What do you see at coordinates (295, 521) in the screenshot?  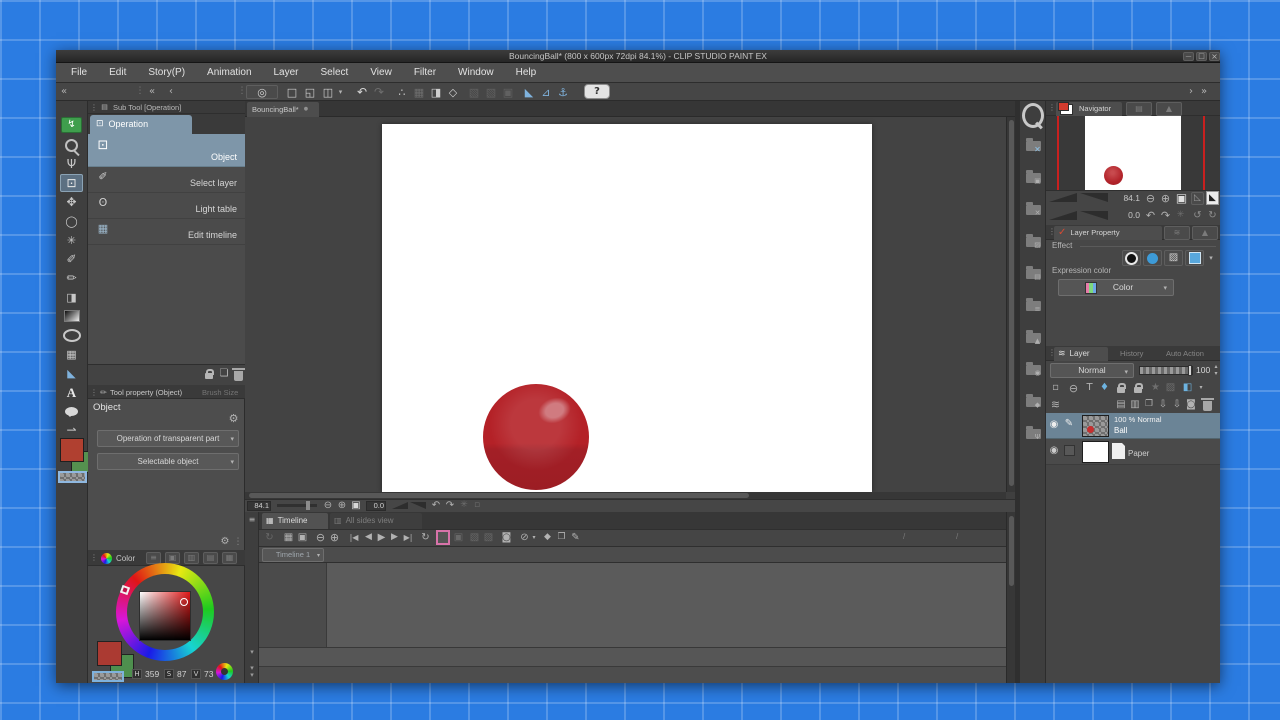 I see `timeline-tab: ▦ Timeline` at bounding box center [295, 521].